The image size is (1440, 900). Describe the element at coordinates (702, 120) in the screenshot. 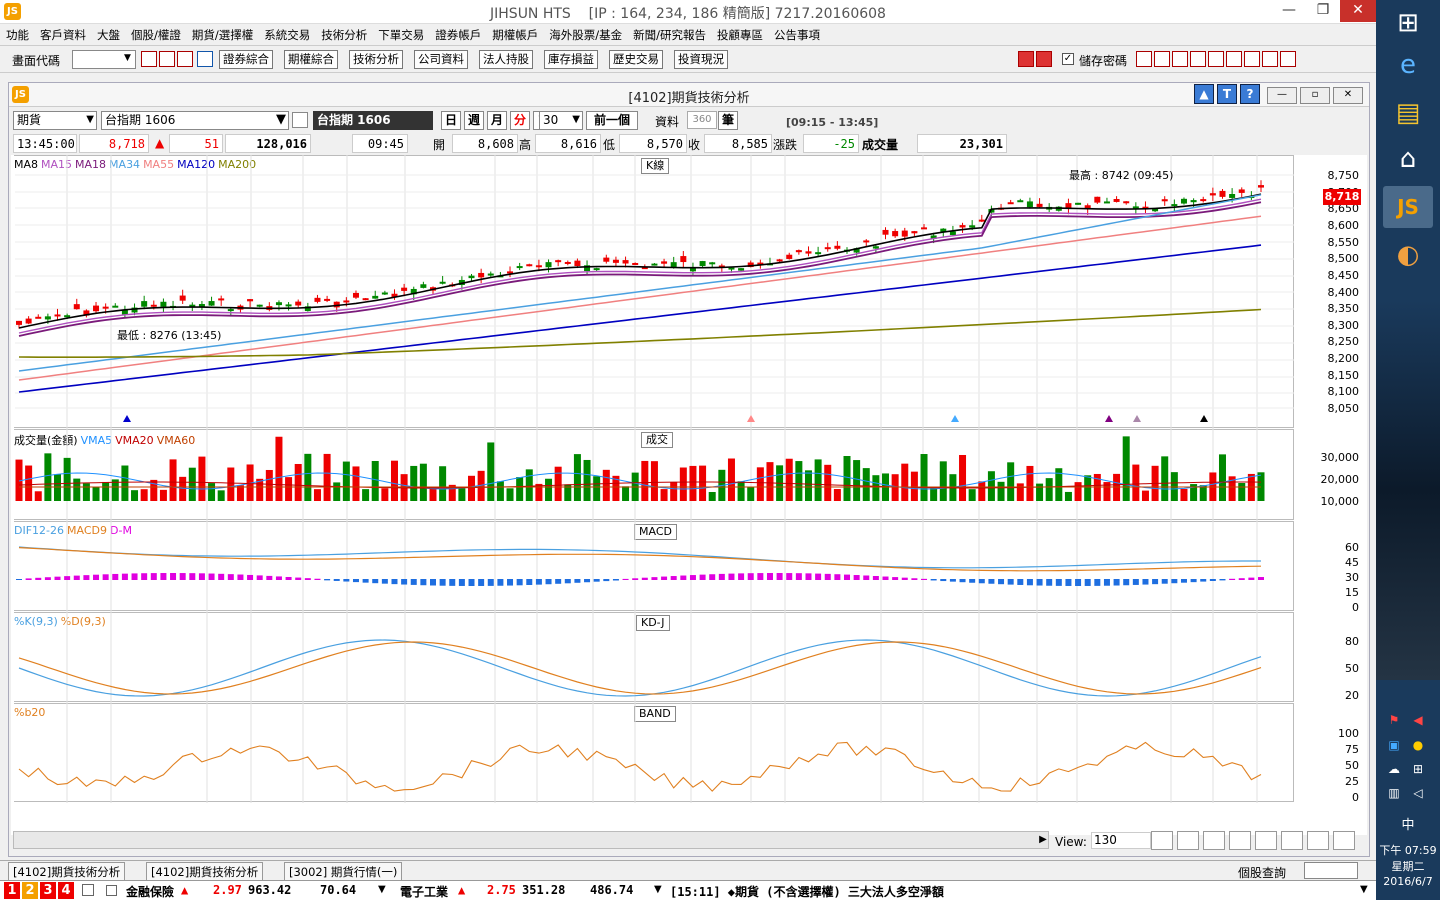

I see `data-count-input: 360` at that location.